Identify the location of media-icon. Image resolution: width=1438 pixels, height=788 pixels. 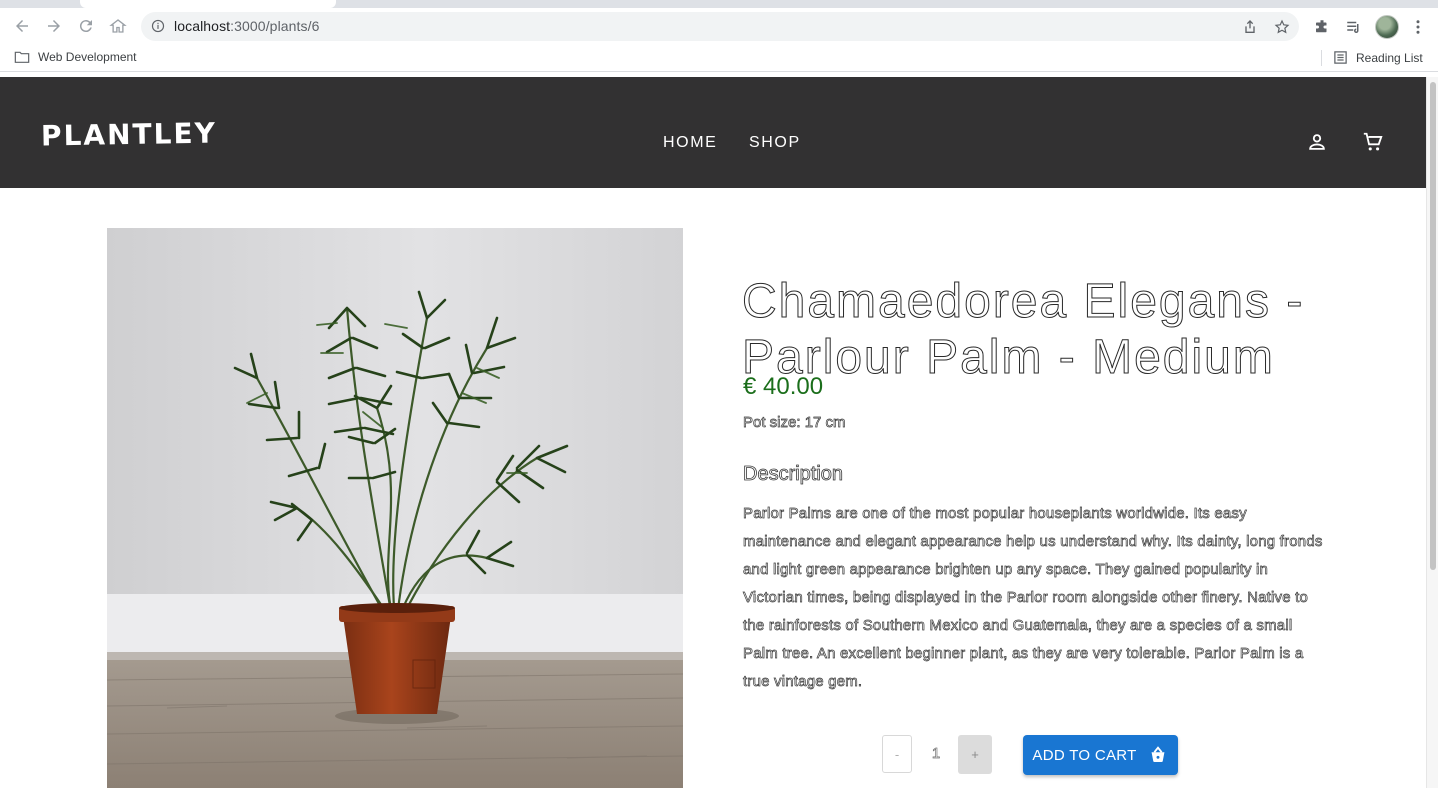
(1354, 27).